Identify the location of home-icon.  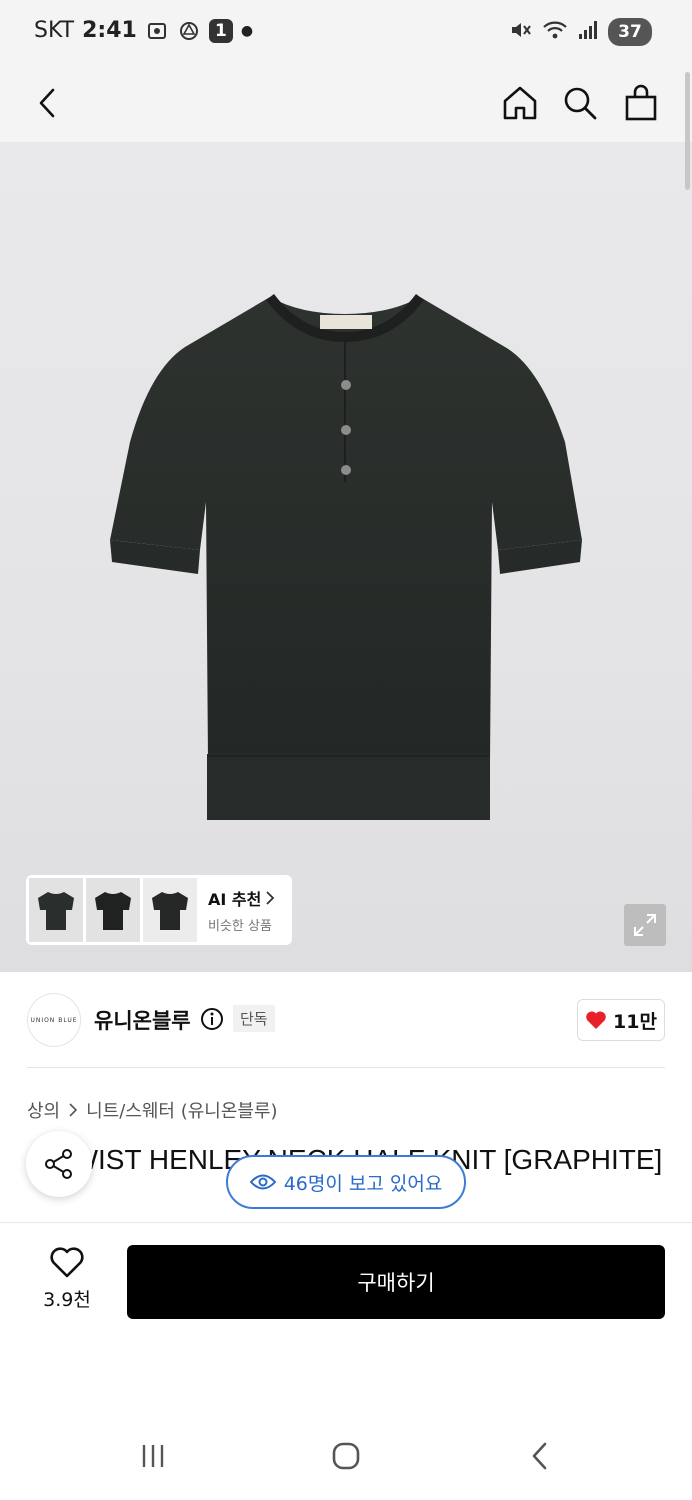
(520, 103).